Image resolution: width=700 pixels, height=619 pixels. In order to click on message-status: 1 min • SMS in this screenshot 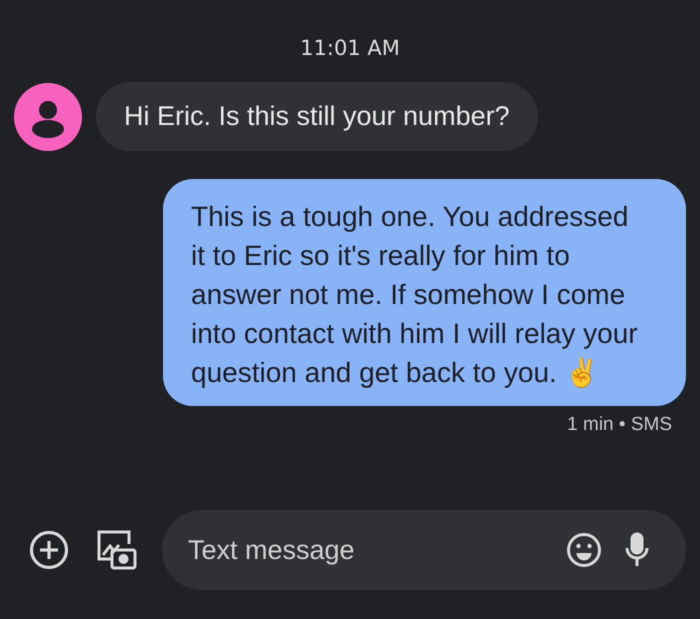, I will do `click(619, 425)`.